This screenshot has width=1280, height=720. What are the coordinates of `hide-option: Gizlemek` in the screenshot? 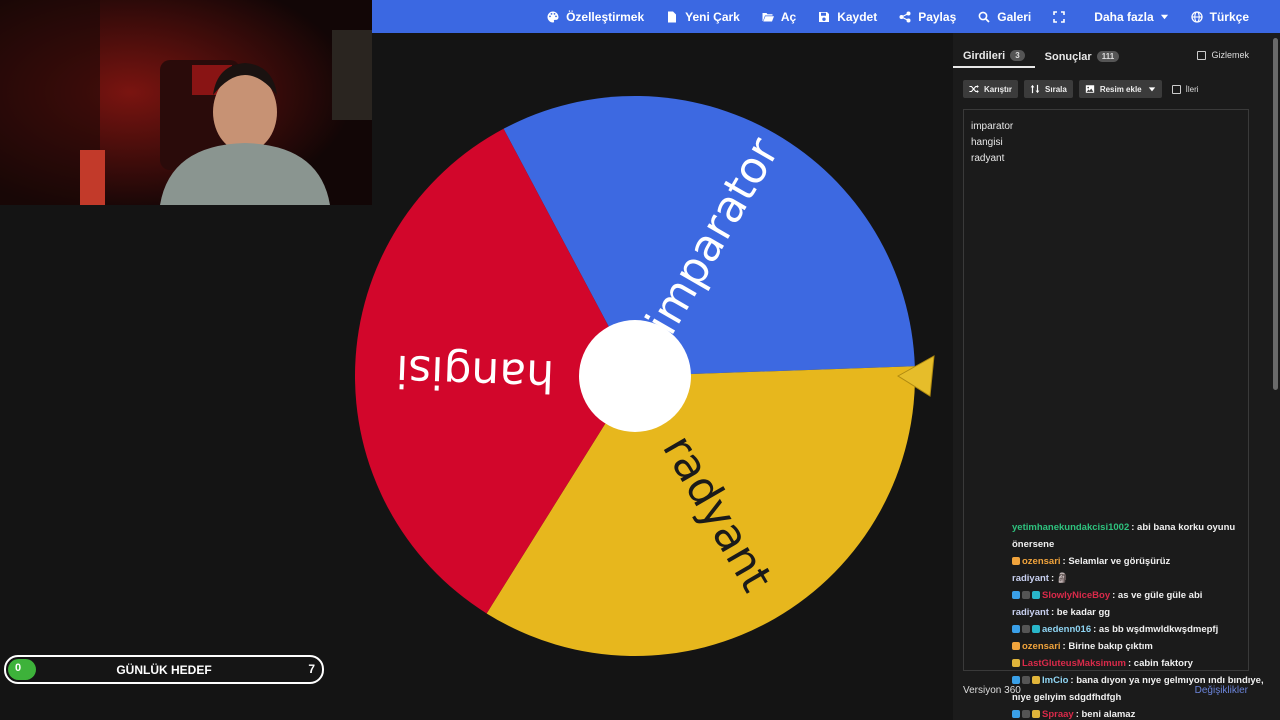 It's located at (1223, 55).